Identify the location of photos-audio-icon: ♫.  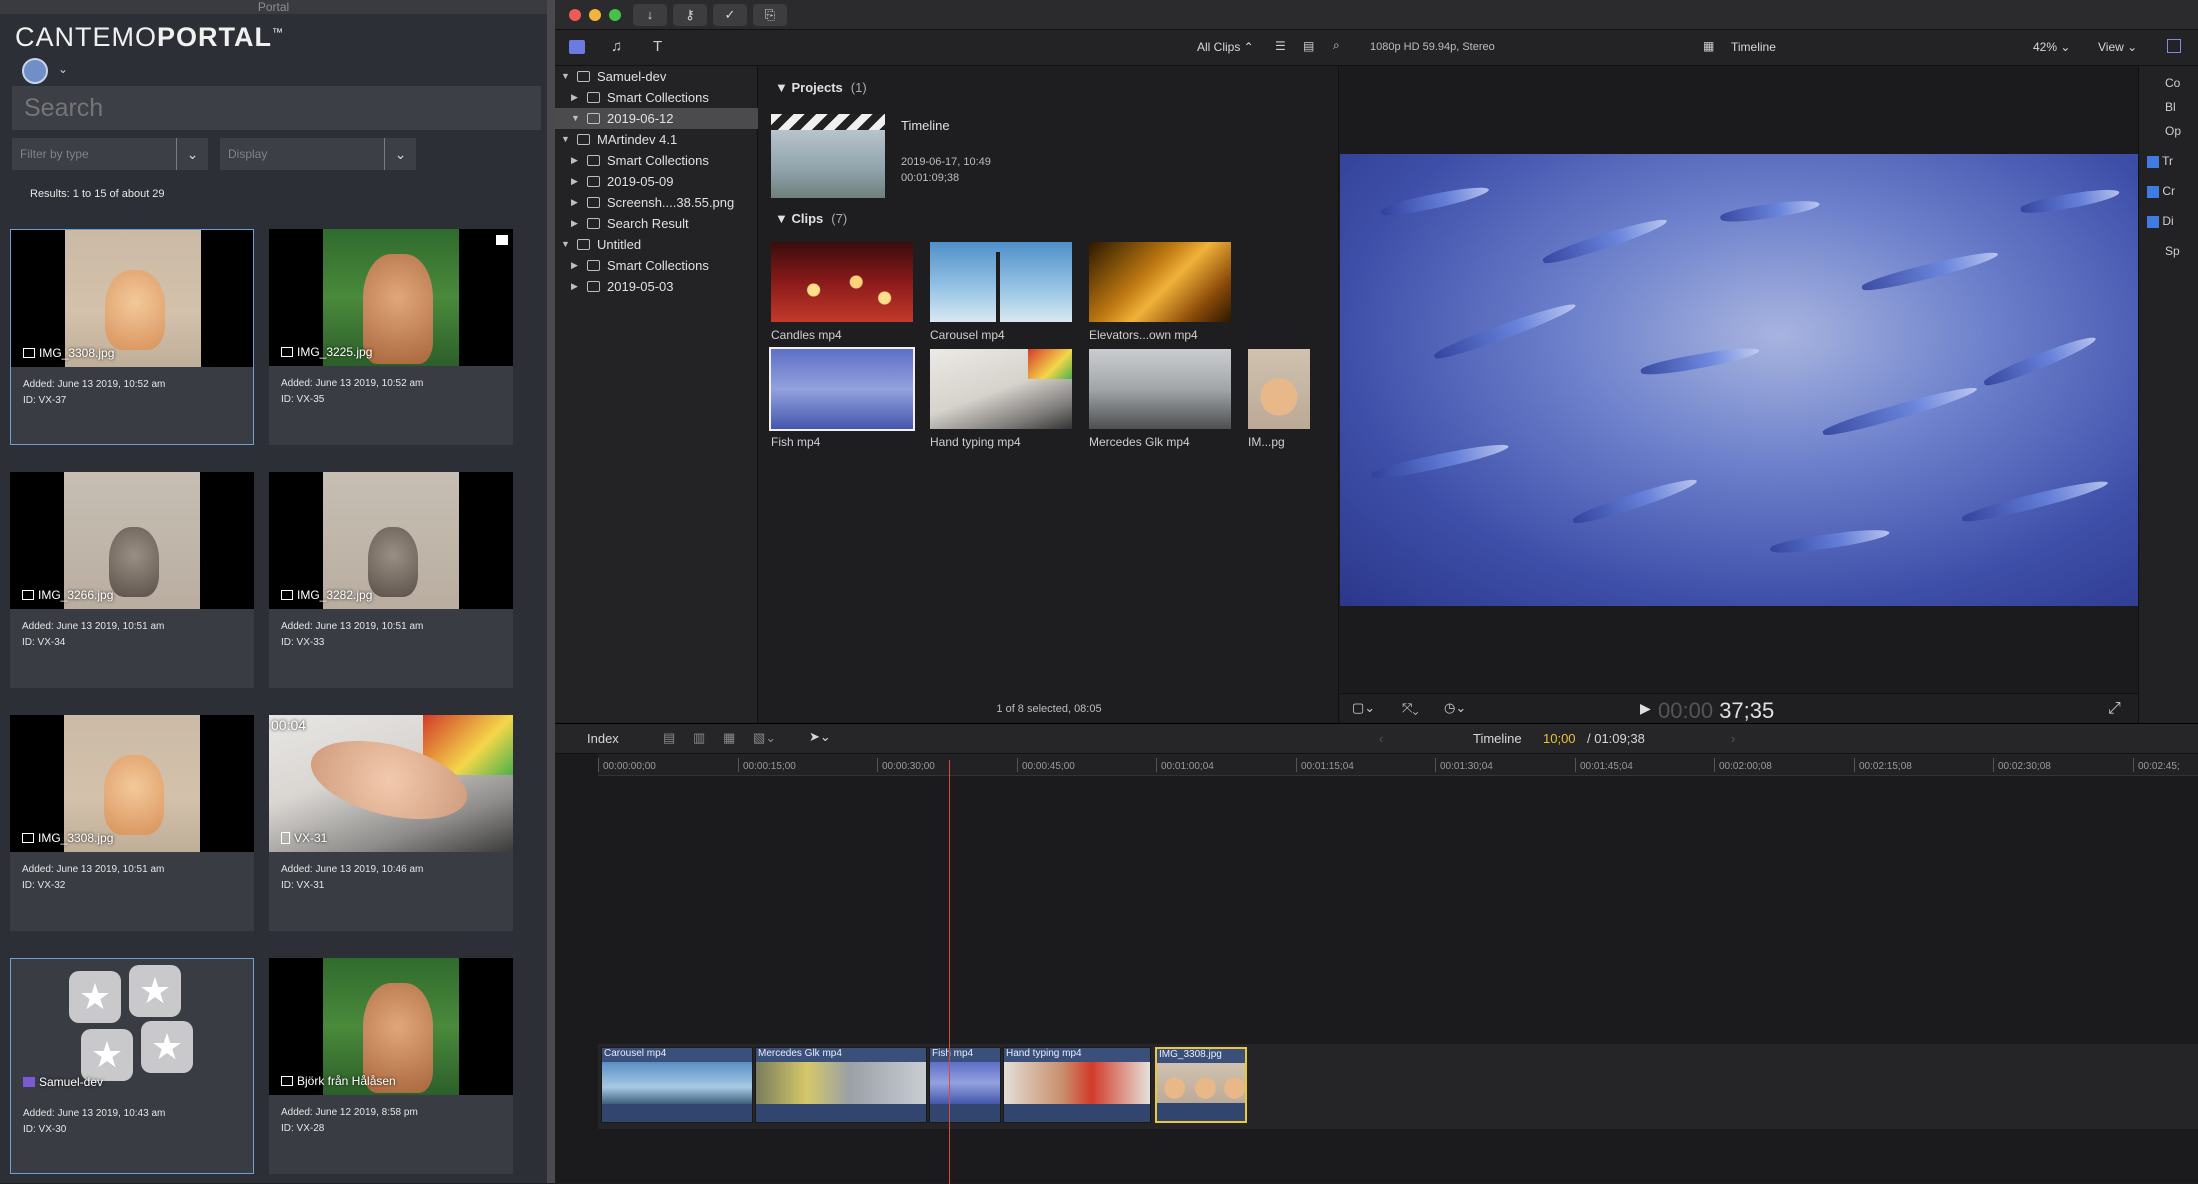
(616, 46).